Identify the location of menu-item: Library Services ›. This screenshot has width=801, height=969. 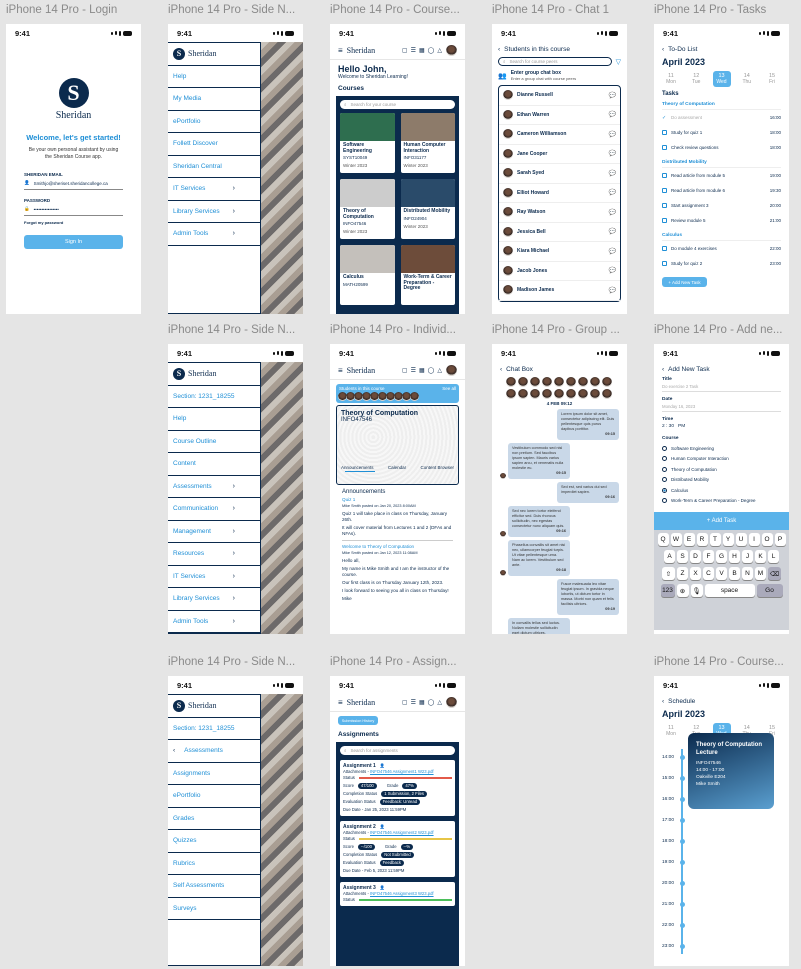
(214, 599).